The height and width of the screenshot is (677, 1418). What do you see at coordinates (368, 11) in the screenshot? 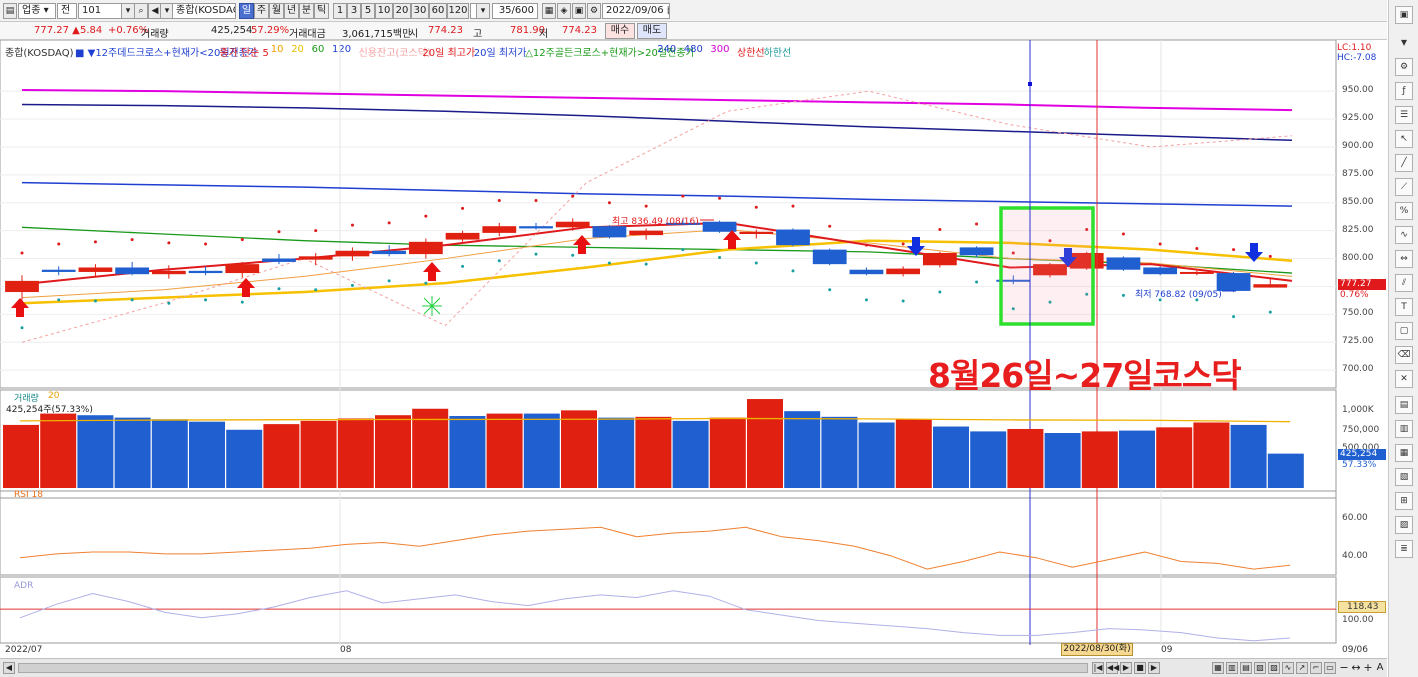
I see `tab-min-5: 5` at bounding box center [368, 11].